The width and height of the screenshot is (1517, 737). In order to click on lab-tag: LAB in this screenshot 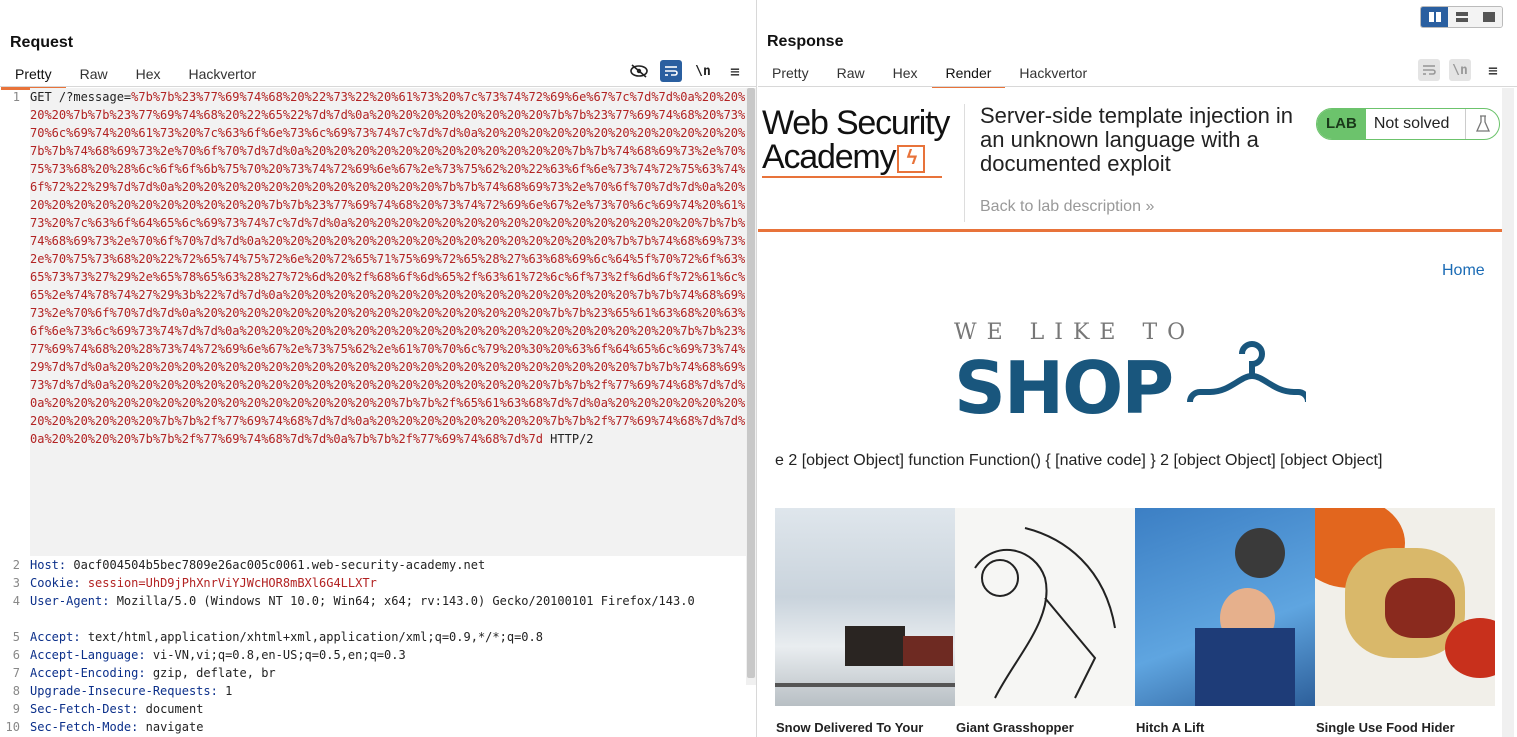, I will do `click(1341, 124)`.